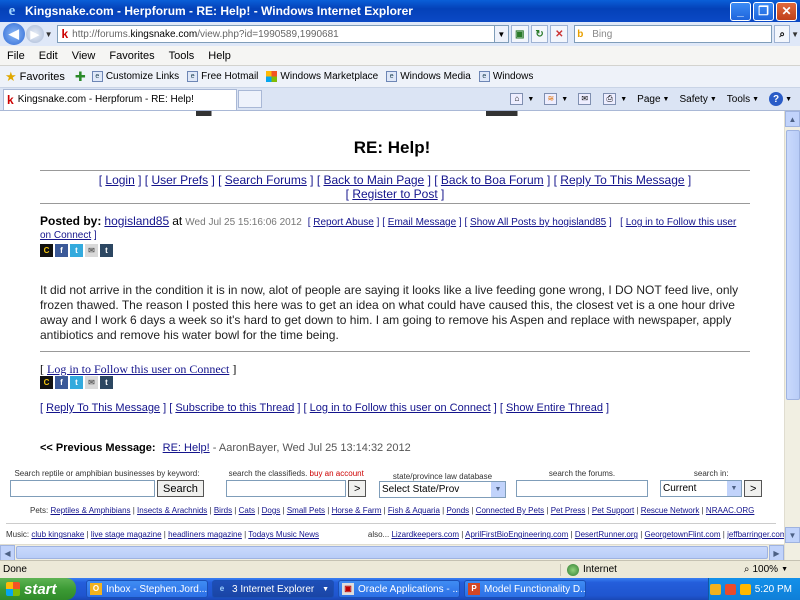 This screenshot has height=600, width=800. I want to click on page-menu: Page ▼, so click(653, 99).